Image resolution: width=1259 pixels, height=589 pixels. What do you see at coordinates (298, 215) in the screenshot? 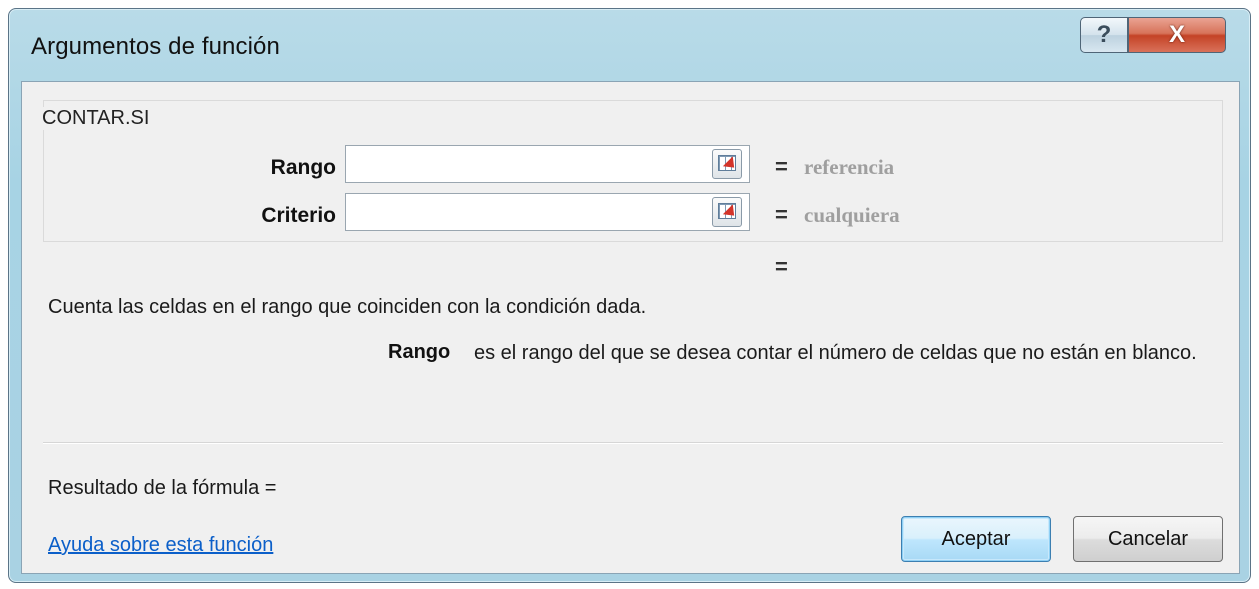
I see `arg-label-criterio: Criterio` at bounding box center [298, 215].